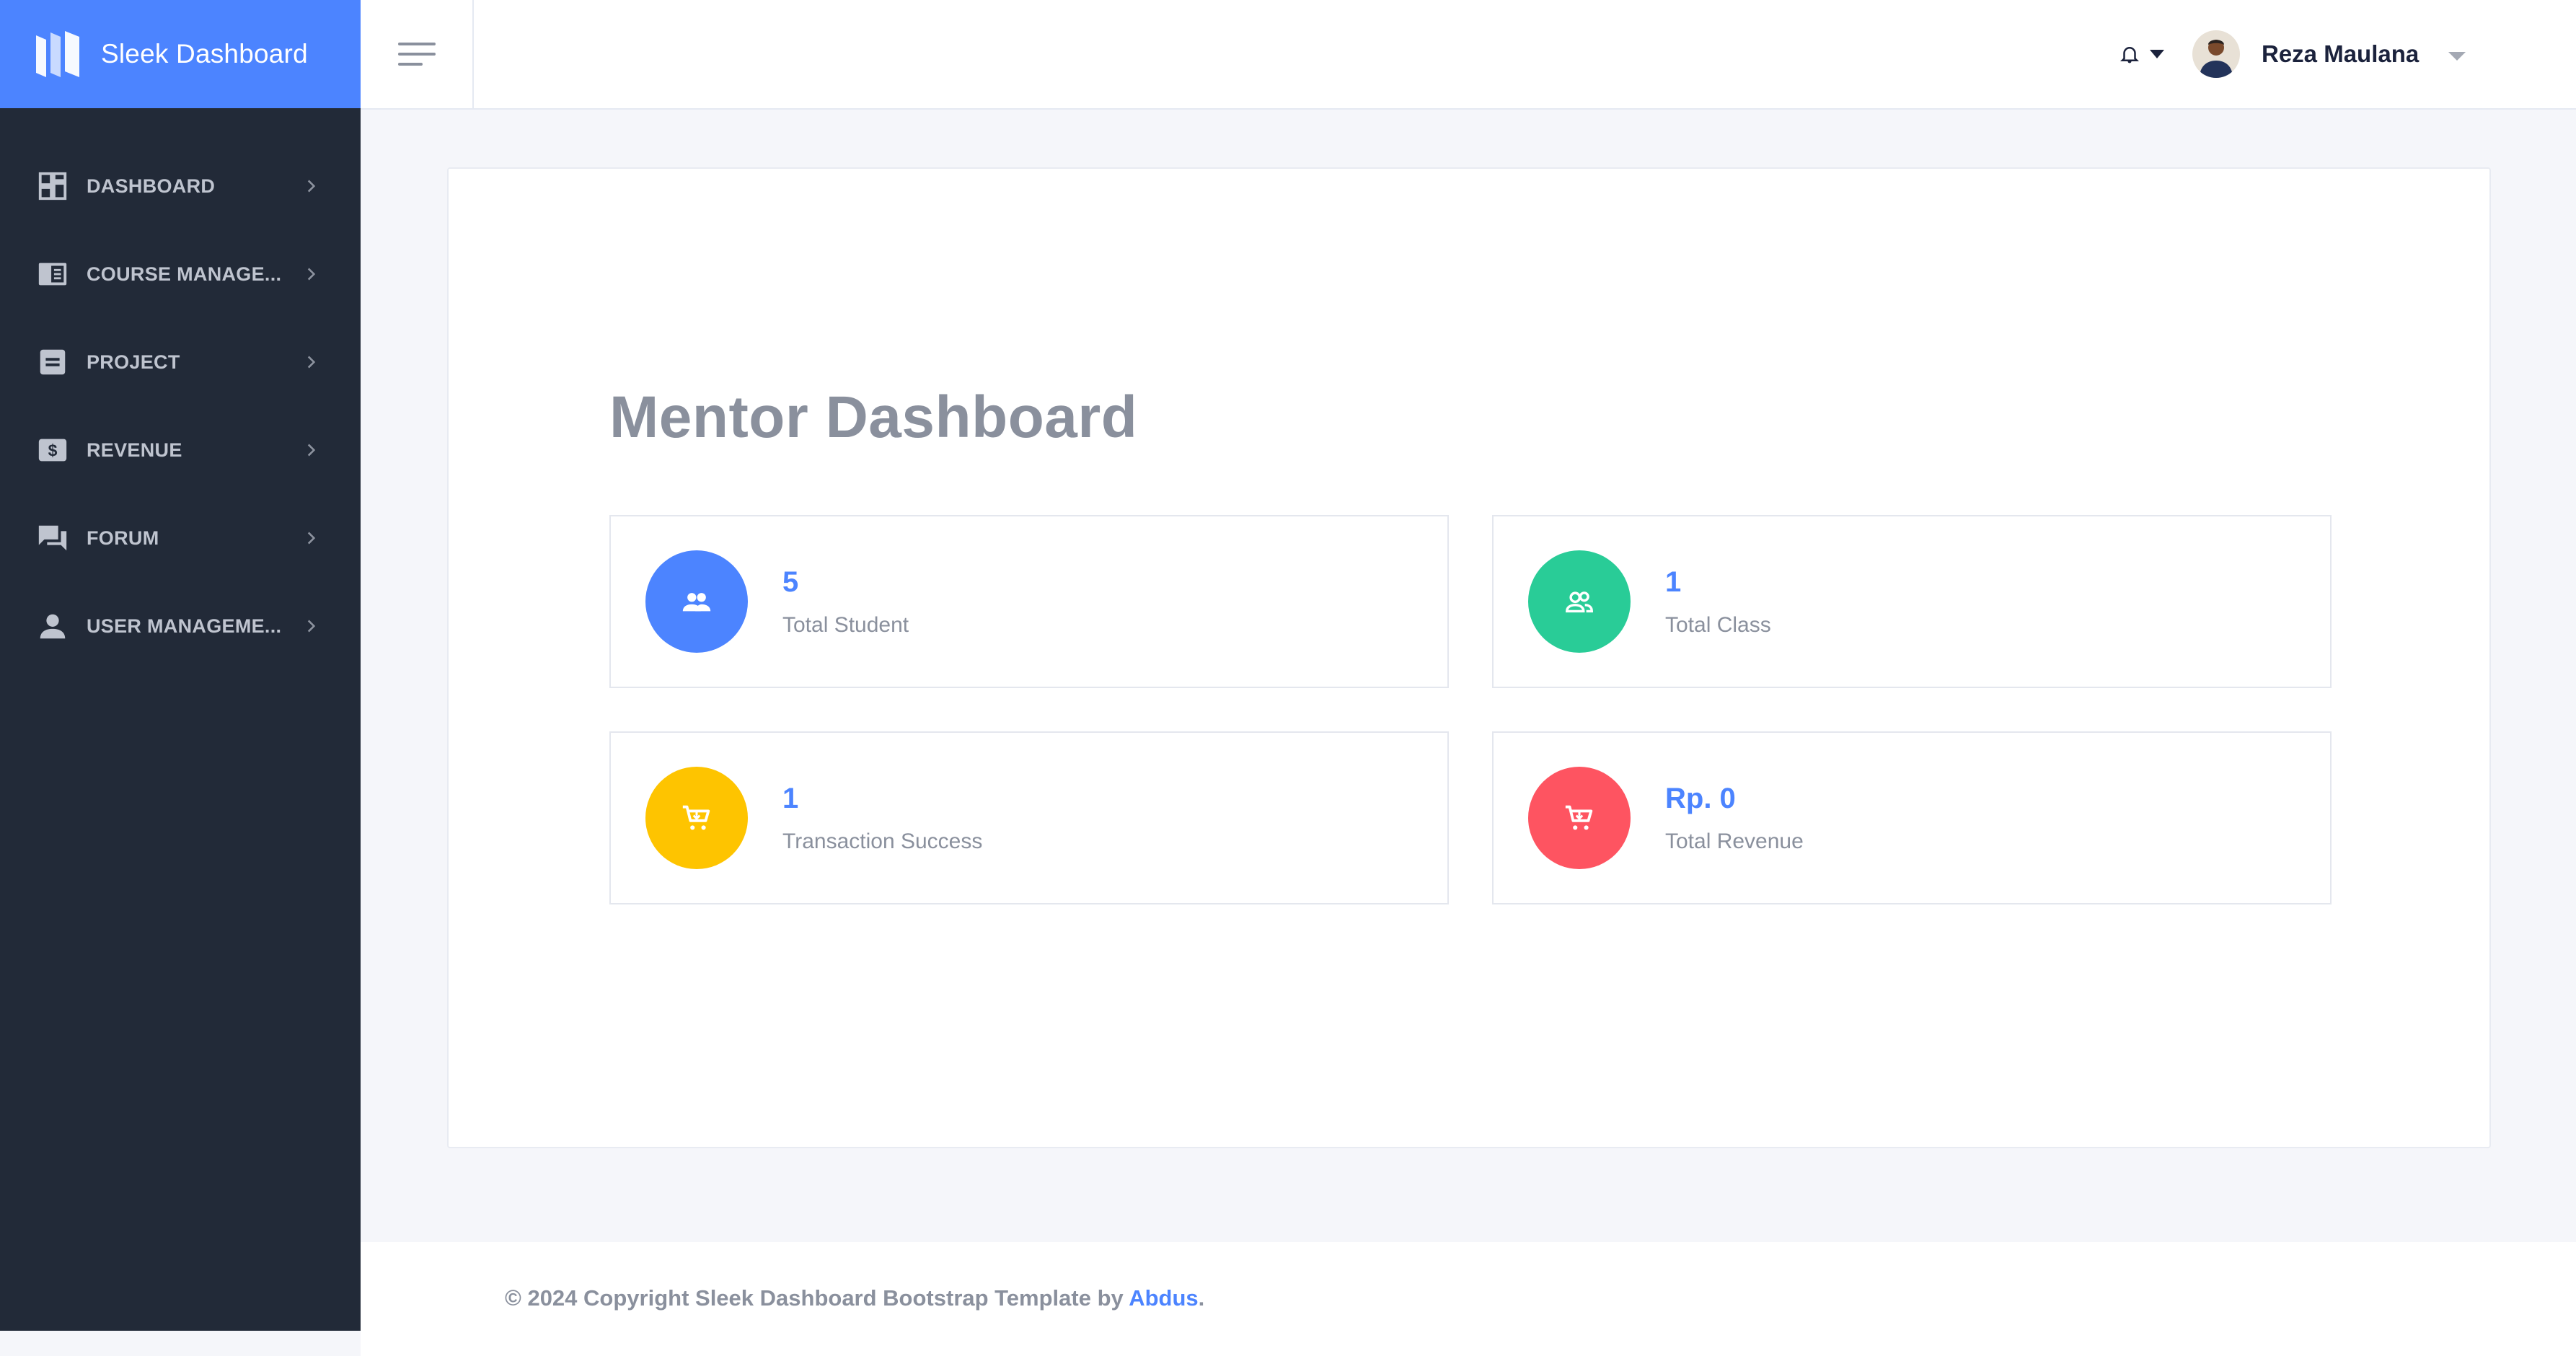  I want to click on brand: Sleek Dashboard, so click(180, 54).